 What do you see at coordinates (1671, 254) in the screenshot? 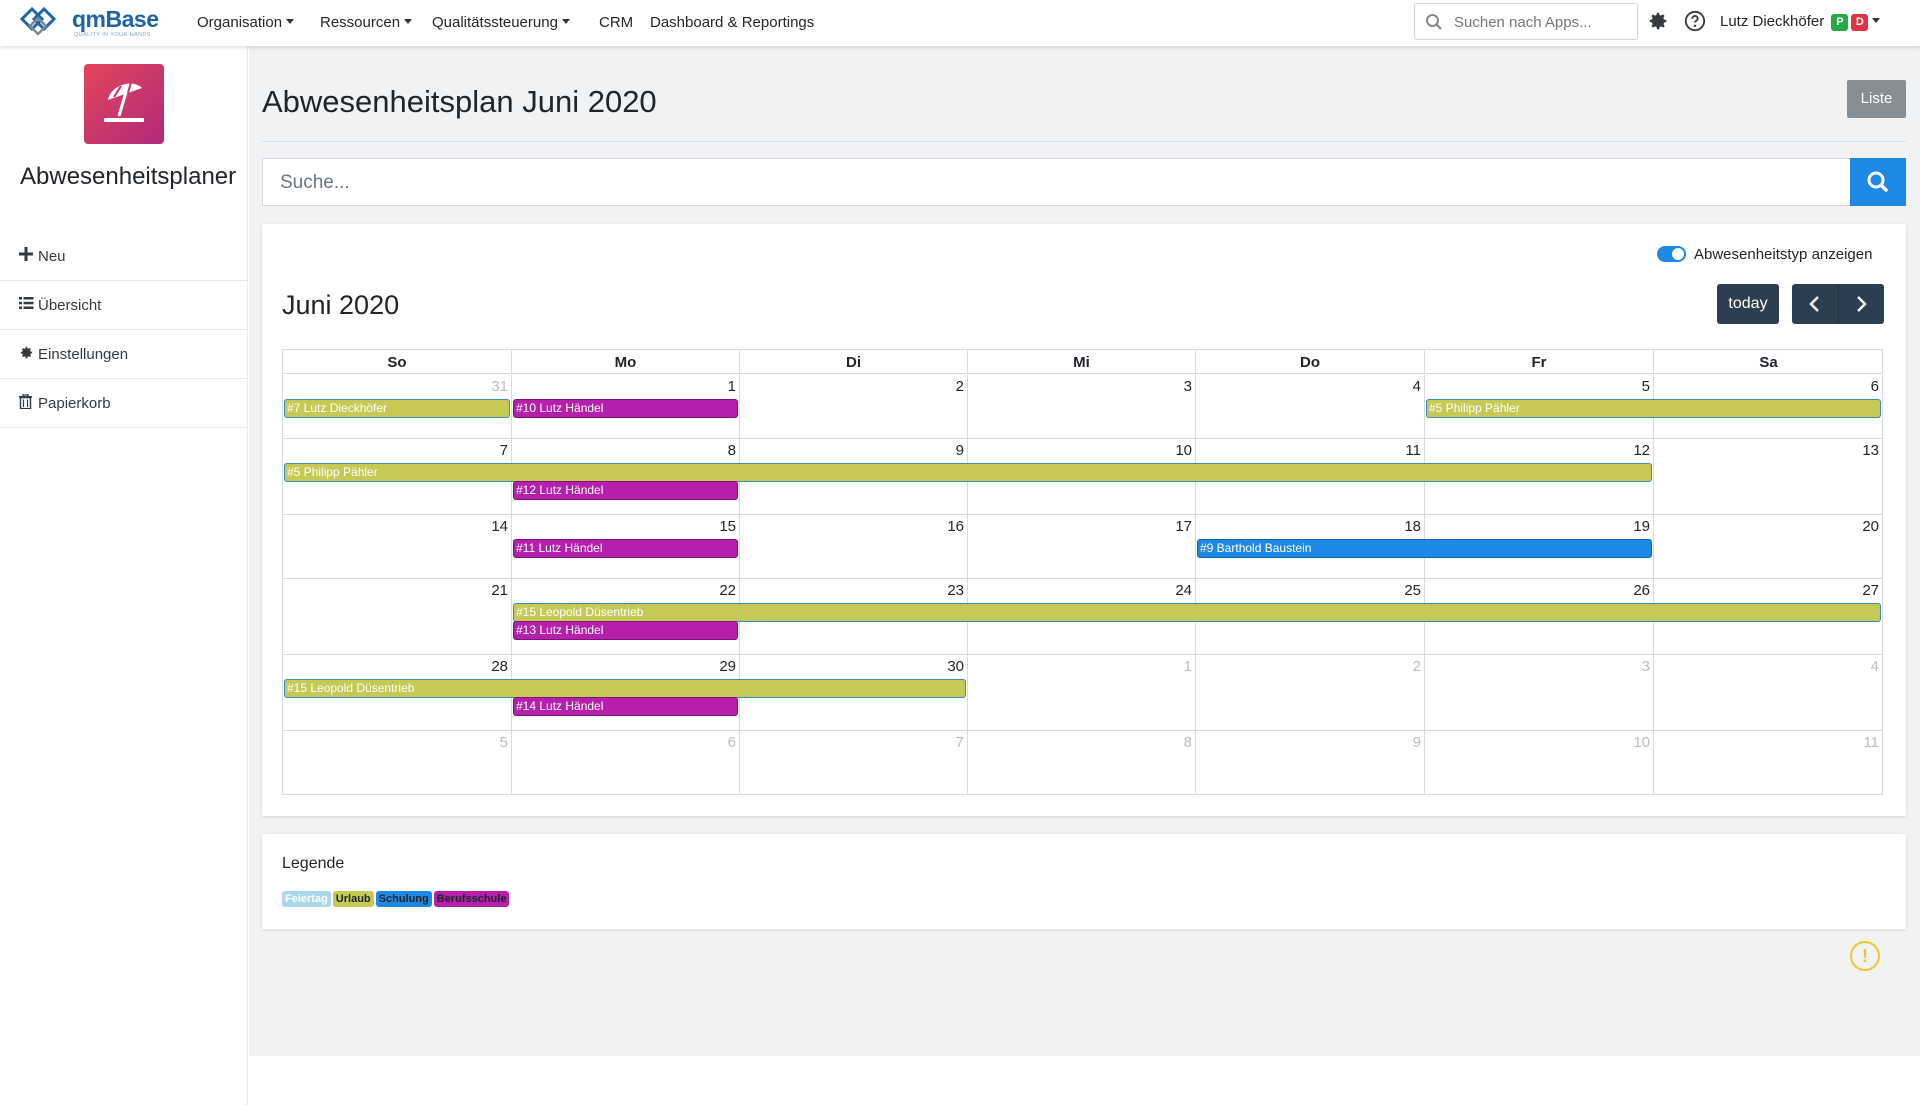
I see `toggle-switch` at bounding box center [1671, 254].